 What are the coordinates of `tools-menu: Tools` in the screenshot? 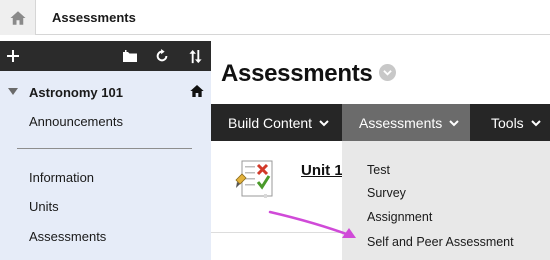 It's located at (510, 122).